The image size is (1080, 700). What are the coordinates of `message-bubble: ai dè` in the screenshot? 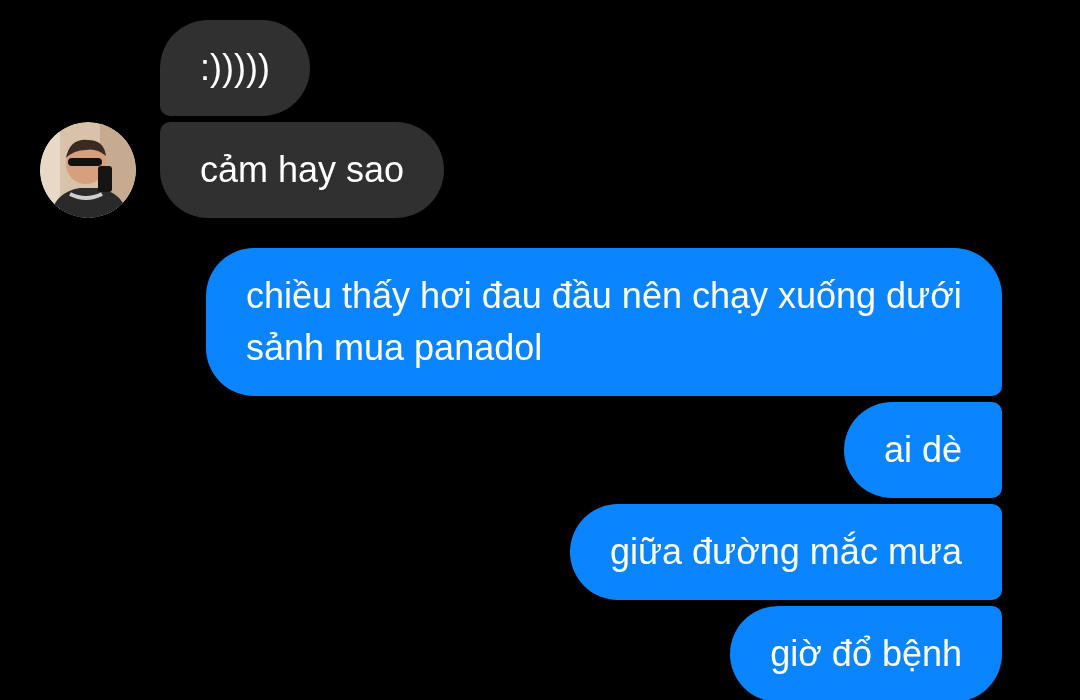 It's located at (922, 450).